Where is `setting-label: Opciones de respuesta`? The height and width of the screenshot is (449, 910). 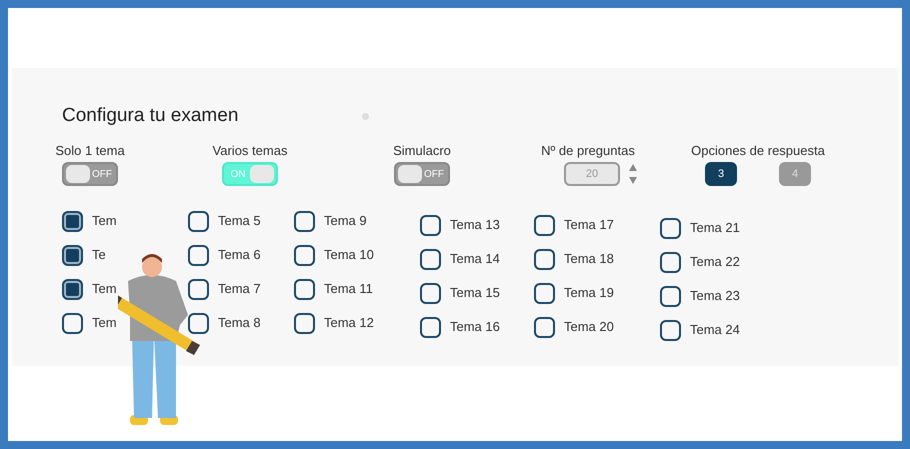
setting-label: Opciones de respuesta is located at coordinates (758, 151).